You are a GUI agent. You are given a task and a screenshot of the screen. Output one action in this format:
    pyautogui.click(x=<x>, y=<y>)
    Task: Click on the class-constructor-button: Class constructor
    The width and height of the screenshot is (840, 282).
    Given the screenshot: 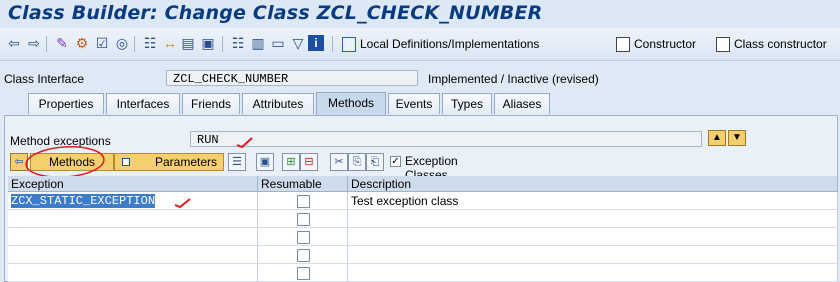 What is the action you would take?
    pyautogui.click(x=770, y=44)
    